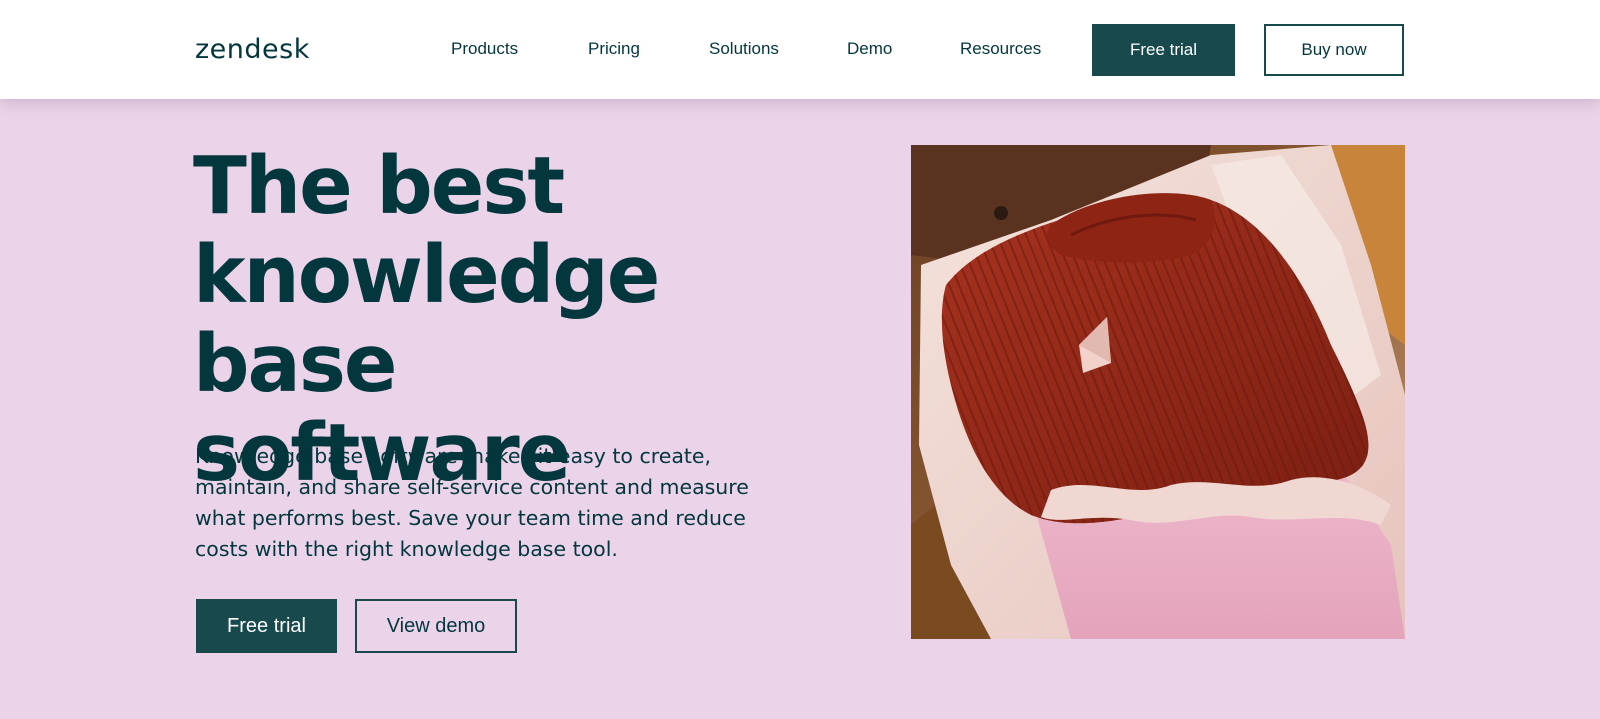 Image resolution: width=1600 pixels, height=719 pixels. What do you see at coordinates (1334, 50) in the screenshot?
I see `nav-buy-now-button: Buy now` at bounding box center [1334, 50].